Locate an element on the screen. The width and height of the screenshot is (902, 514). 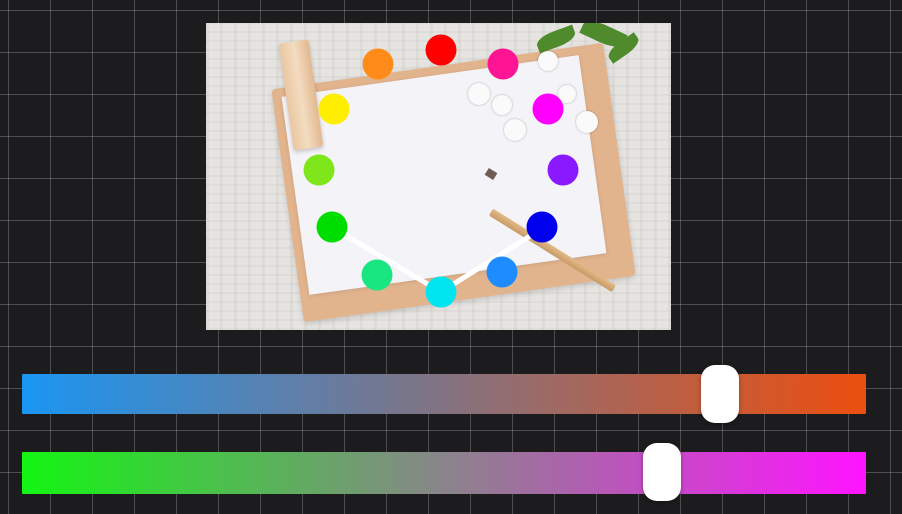
hue-dot-azure is located at coordinates (502, 272).